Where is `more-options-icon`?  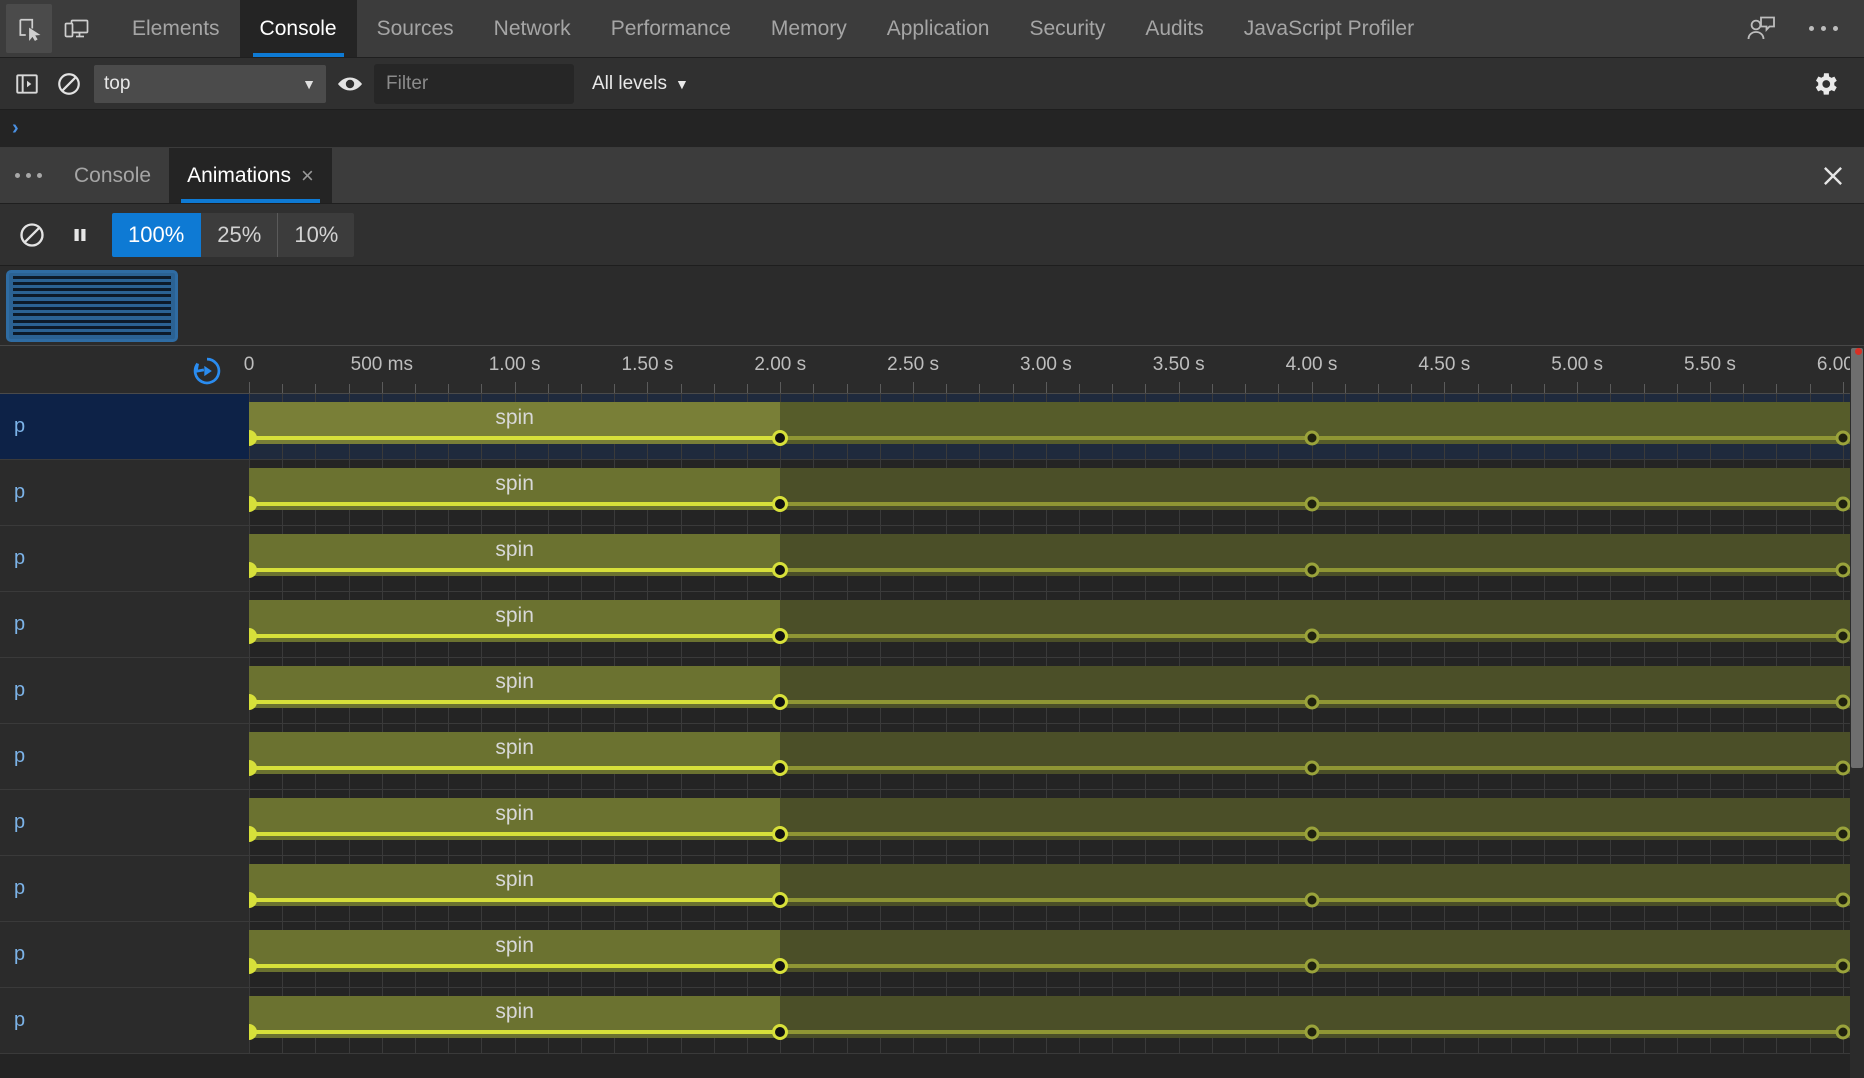 more-options-icon is located at coordinates (1823, 29).